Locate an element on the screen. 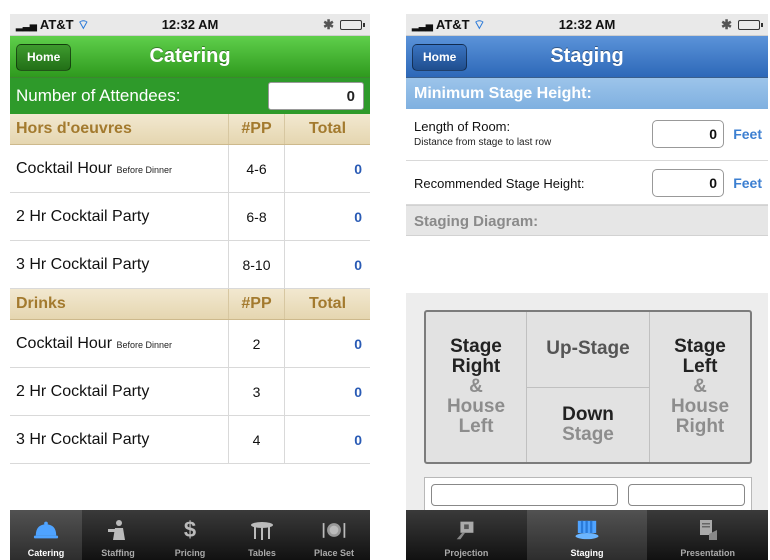 The height and width of the screenshot is (560, 770). place-setting-icon is located at coordinates (334, 530).